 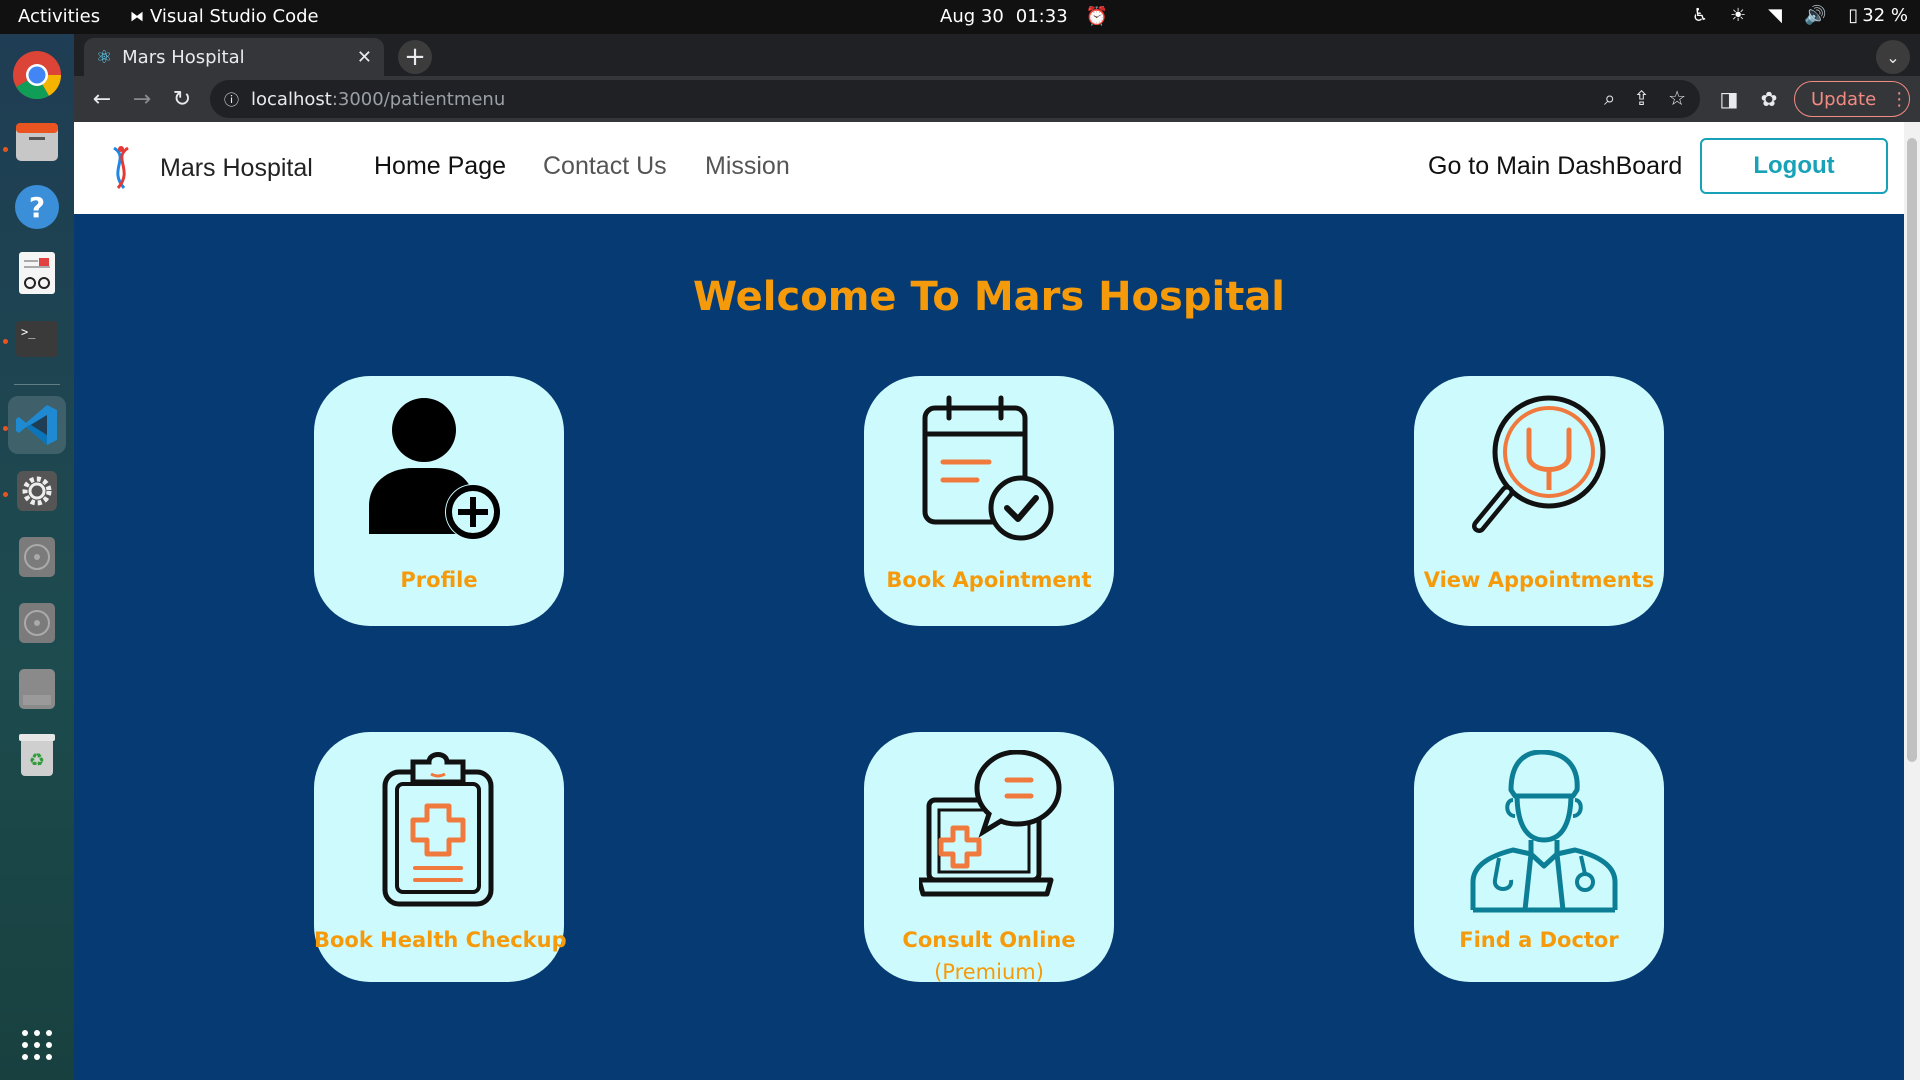 I want to click on tab-strip: ⚛ Mars Hospital ✕ + ⌄, so click(x=997, y=55).